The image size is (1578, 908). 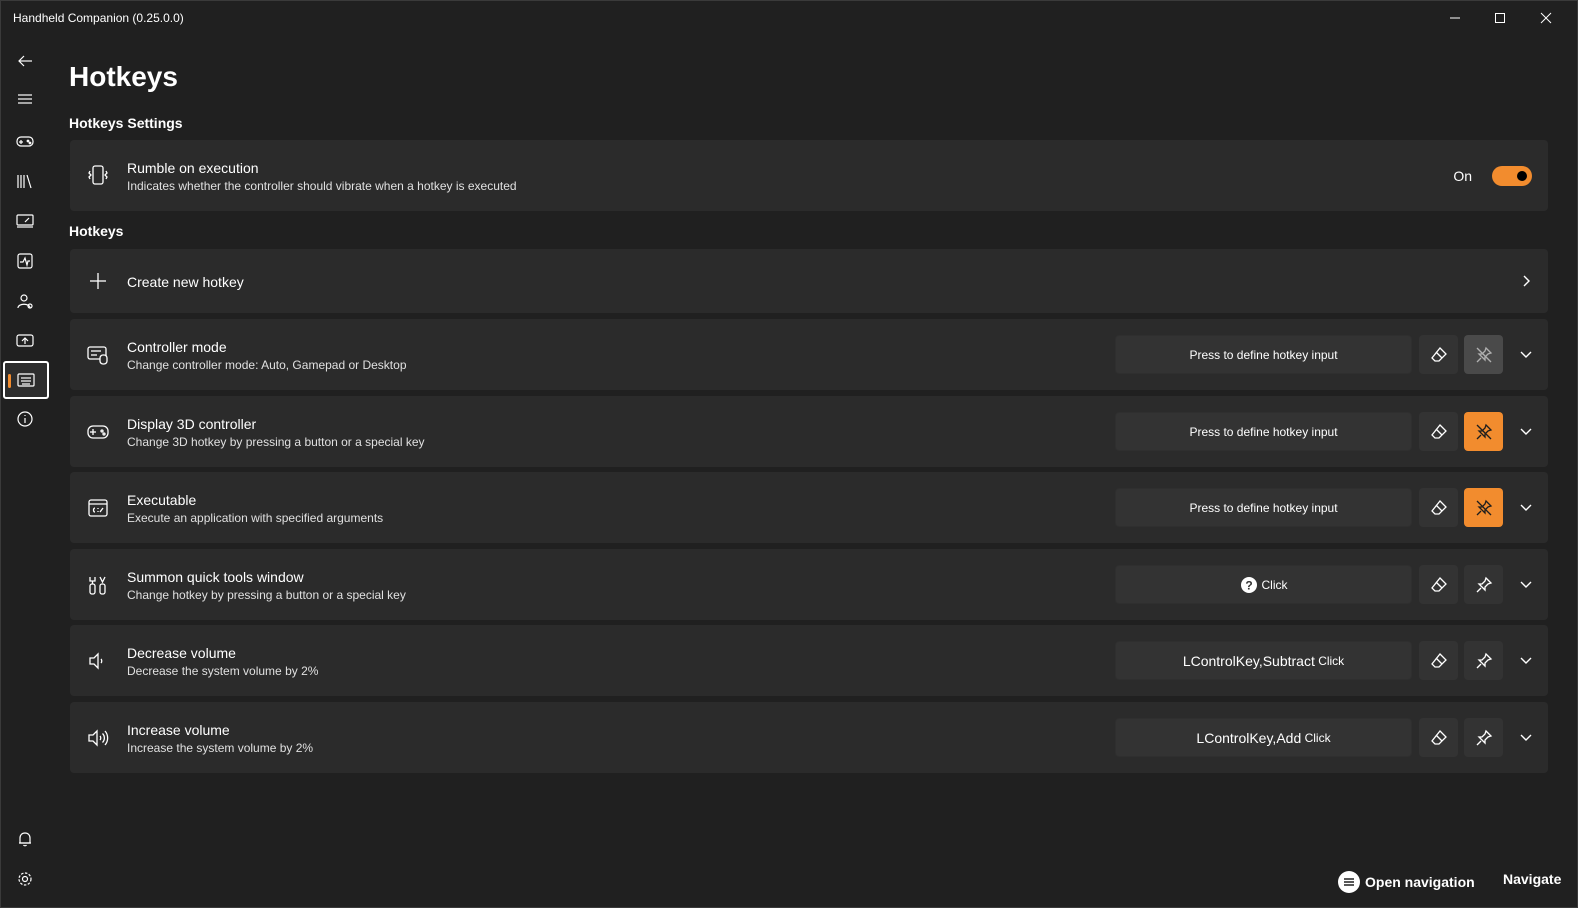 I want to click on chevron-right-icon, so click(x=1526, y=281).